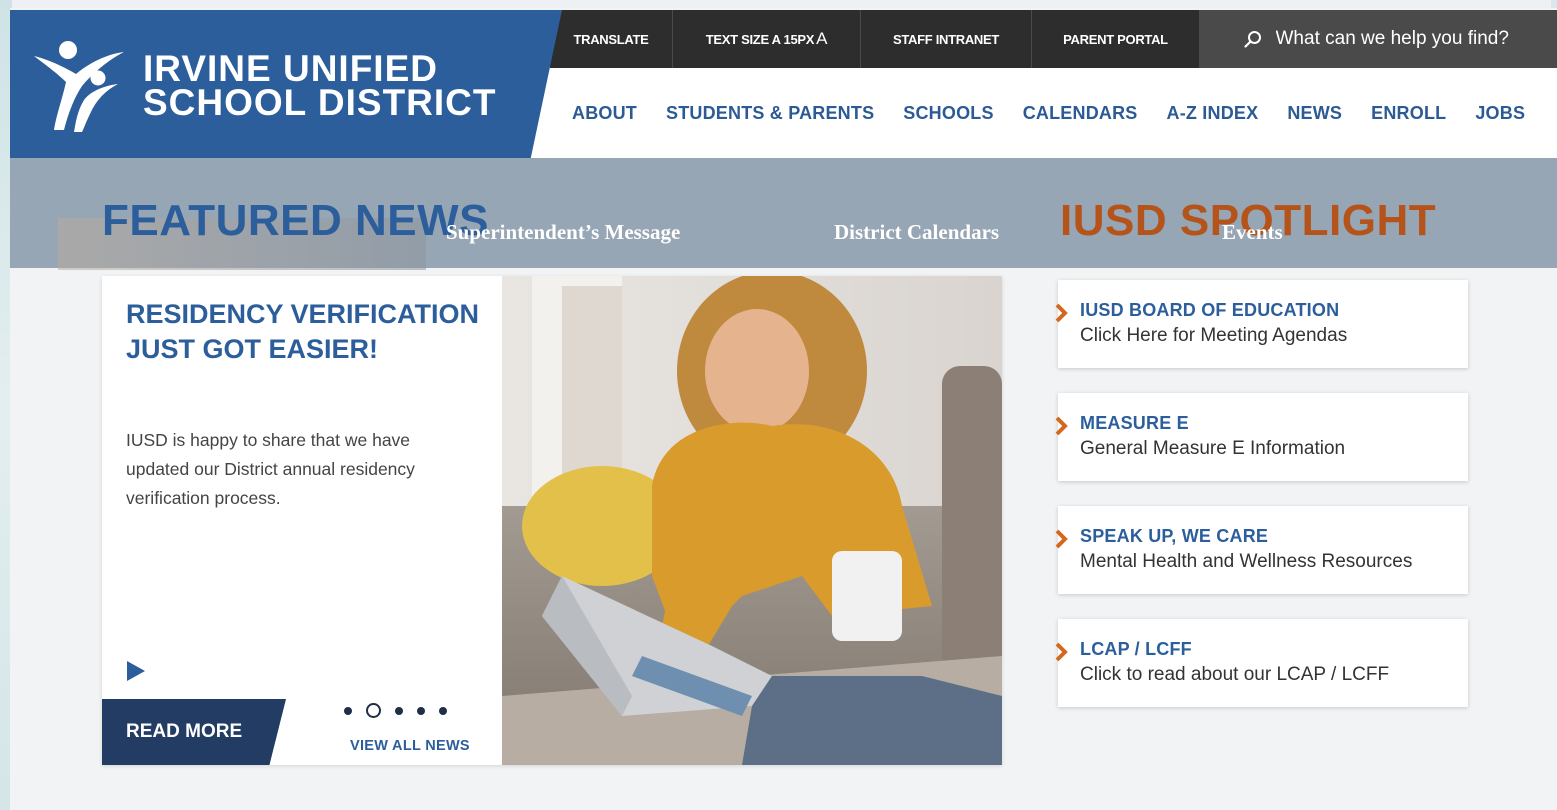  What do you see at coordinates (611, 39) in the screenshot?
I see `translate-link: TRANSLATE` at bounding box center [611, 39].